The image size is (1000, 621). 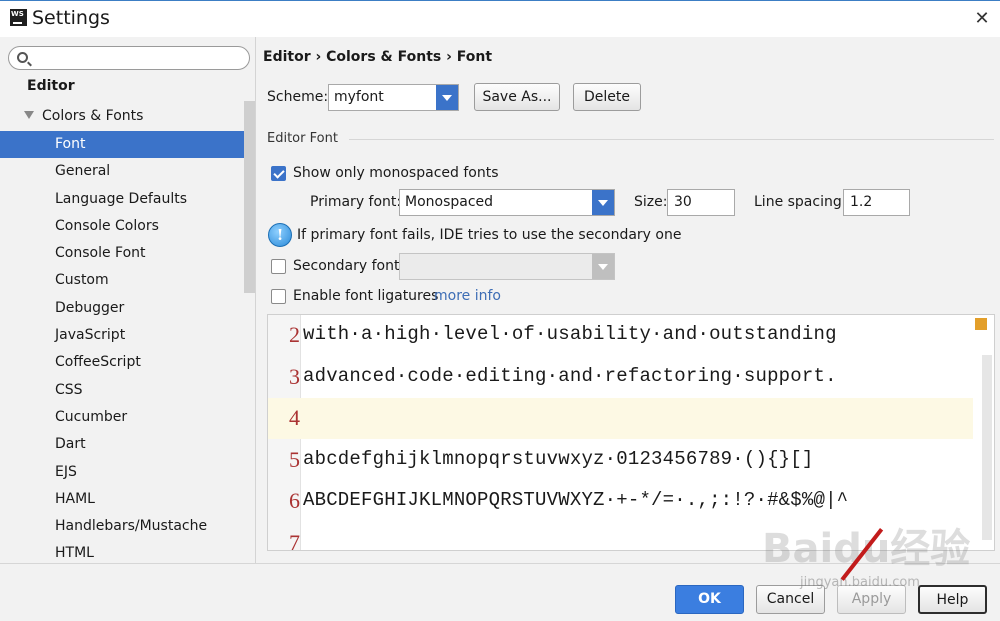 I want to click on sidebar-item: CoffeeScript, so click(x=127, y=362).